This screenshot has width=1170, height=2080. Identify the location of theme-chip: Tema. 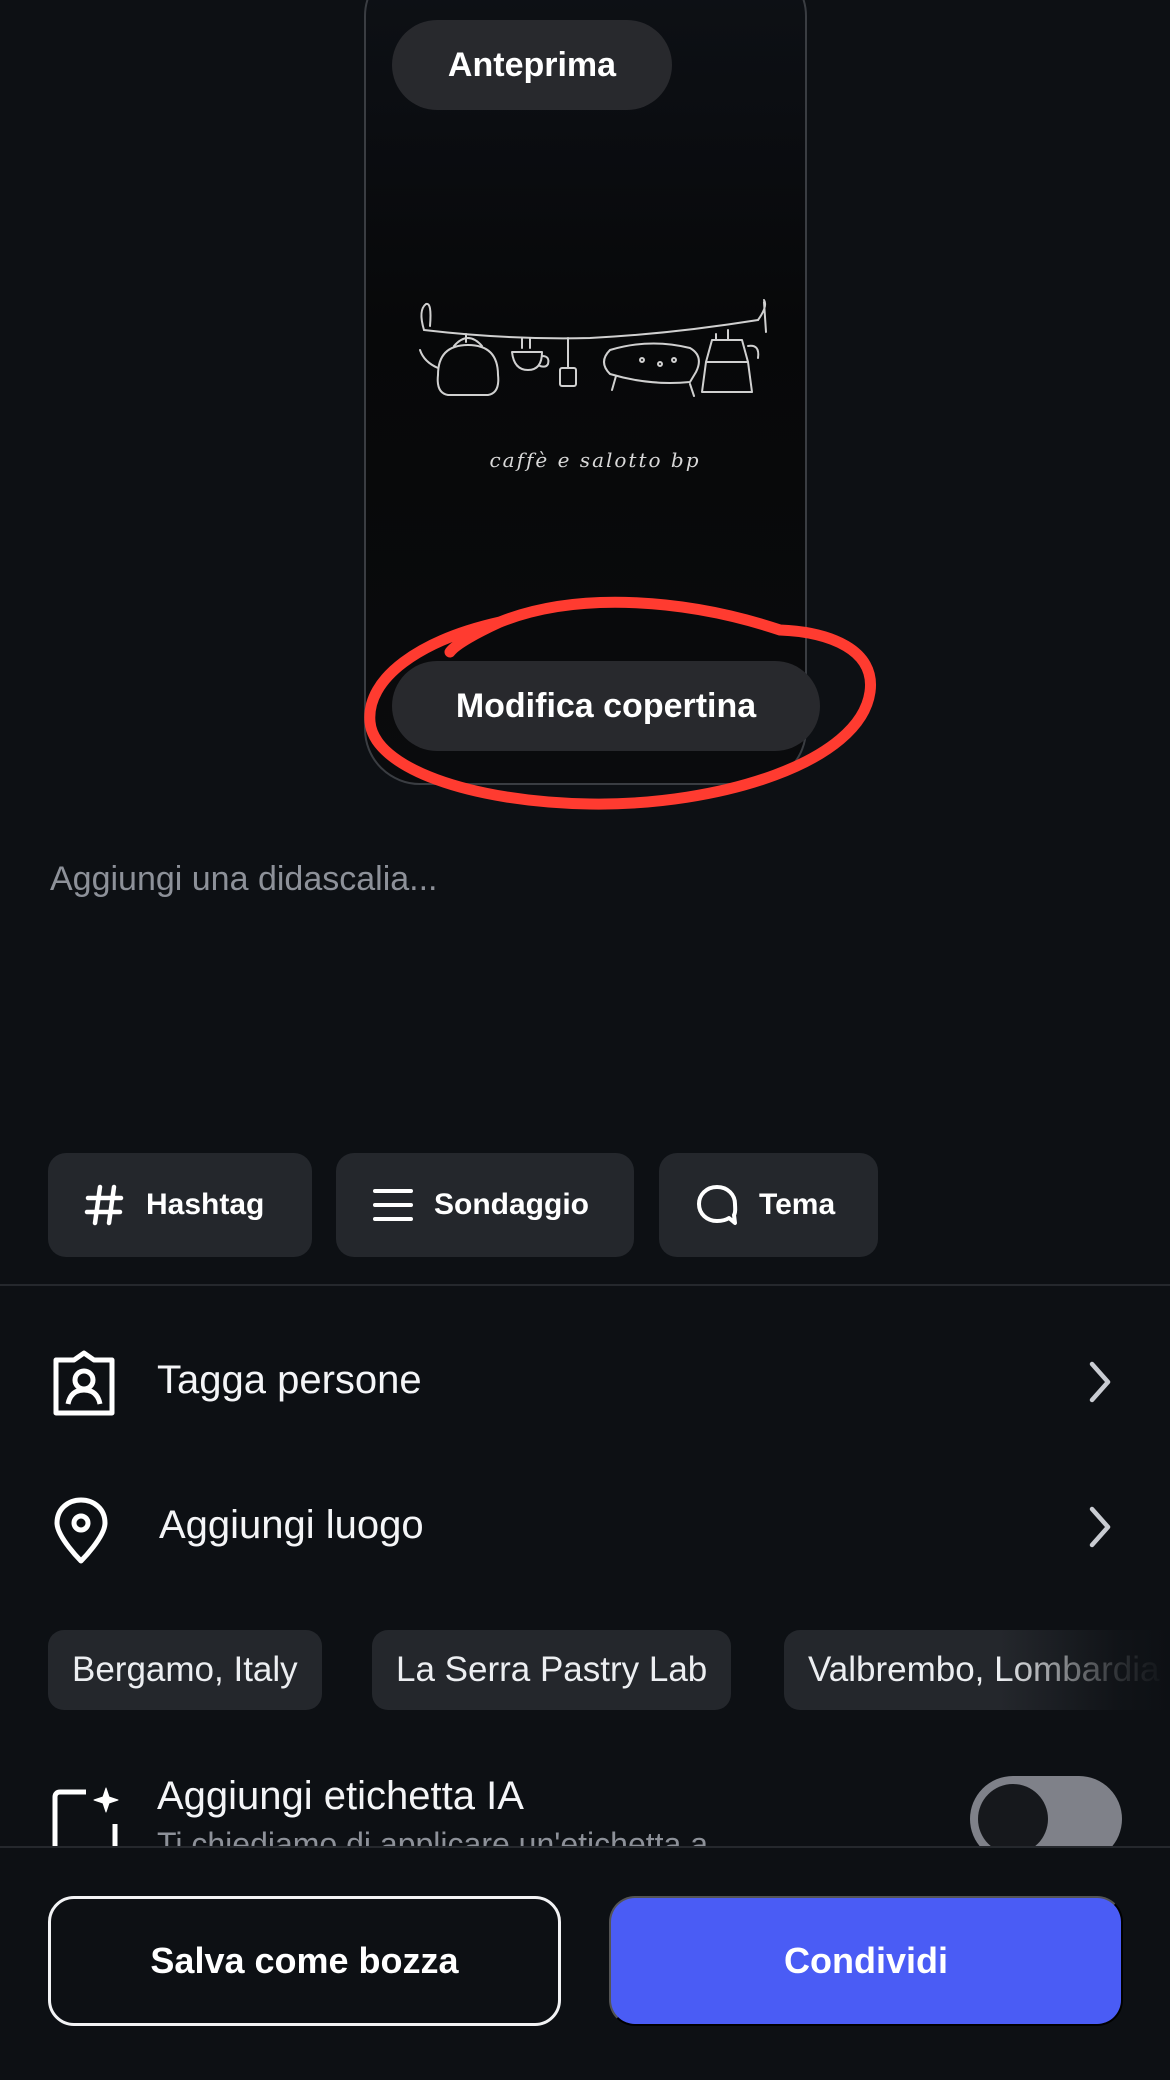
(768, 1205).